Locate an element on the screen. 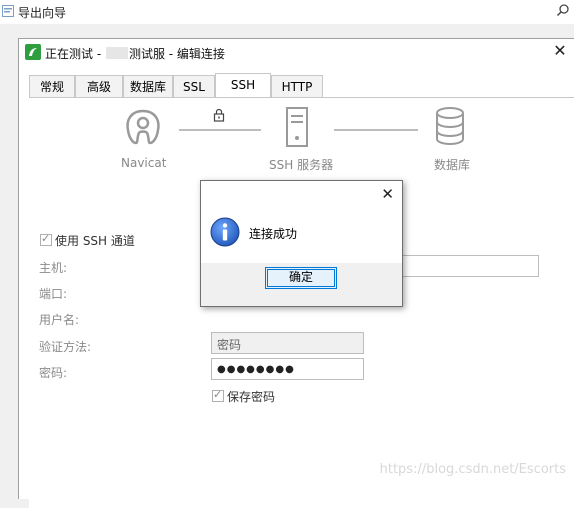  link-line-left is located at coordinates (220, 130).